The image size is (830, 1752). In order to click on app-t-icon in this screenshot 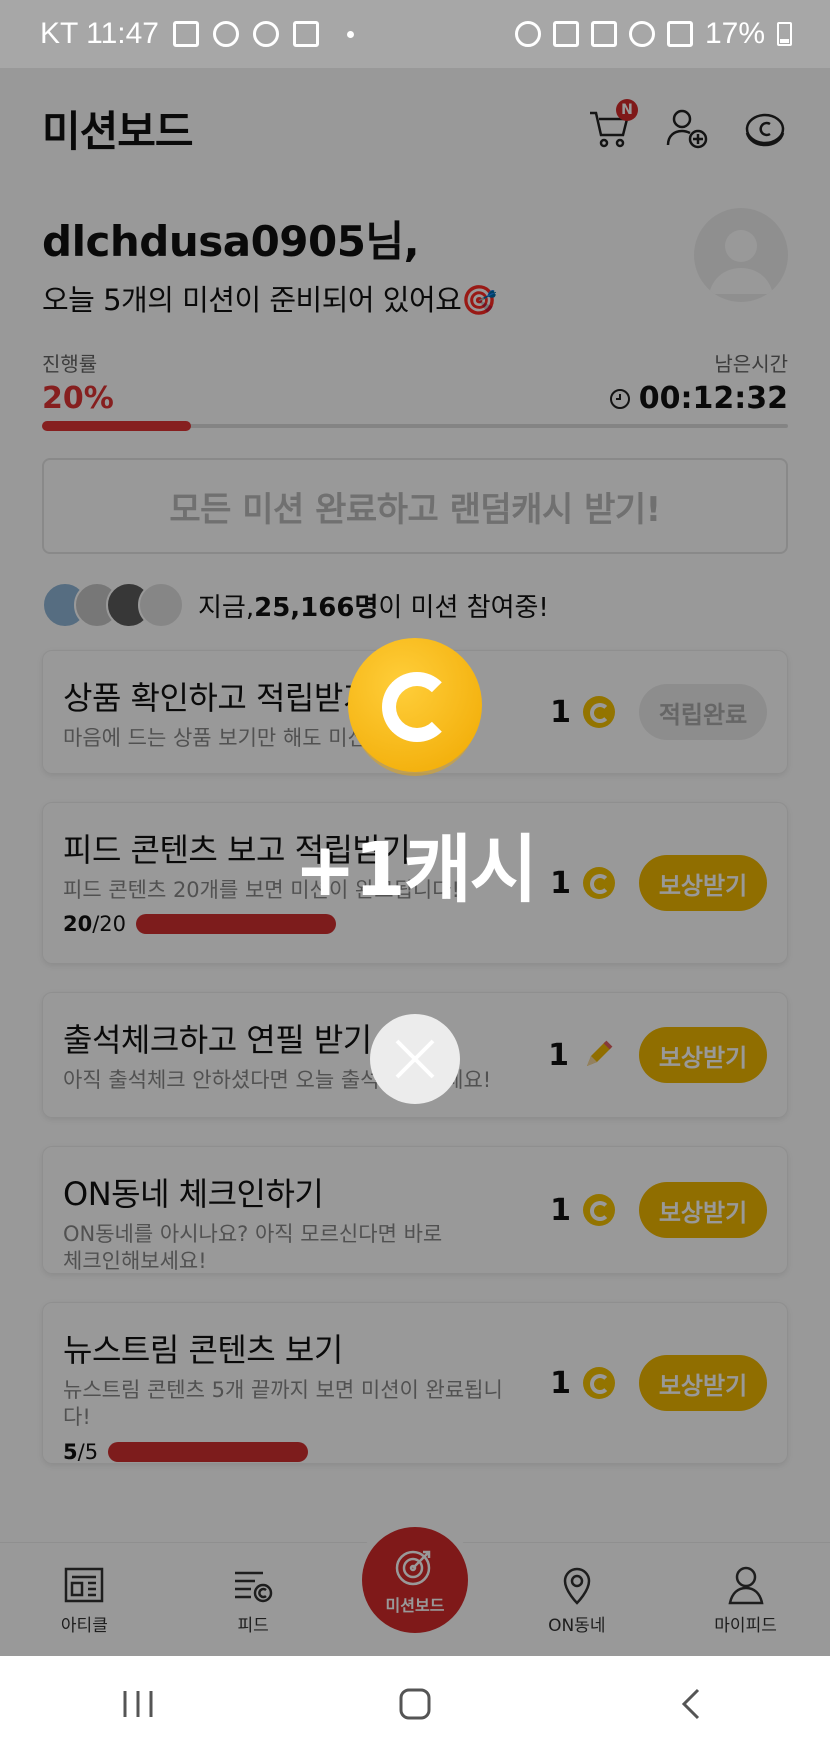, I will do `click(225, 34)`.